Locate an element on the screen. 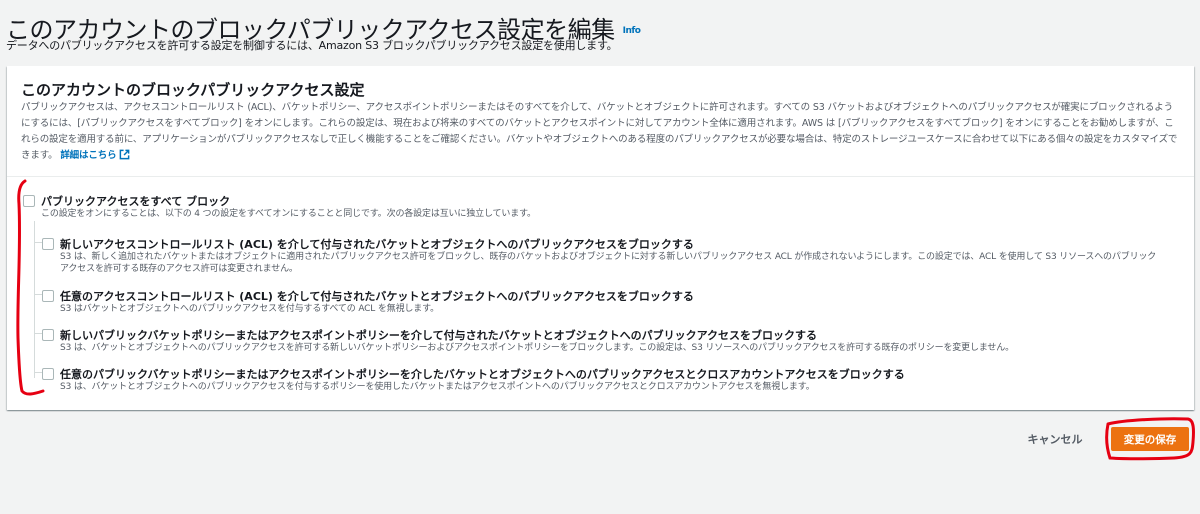 The width and height of the screenshot is (1200, 514). panel-title: このアカウントのブロックパブリックアクセス設定 is located at coordinates (193, 90).